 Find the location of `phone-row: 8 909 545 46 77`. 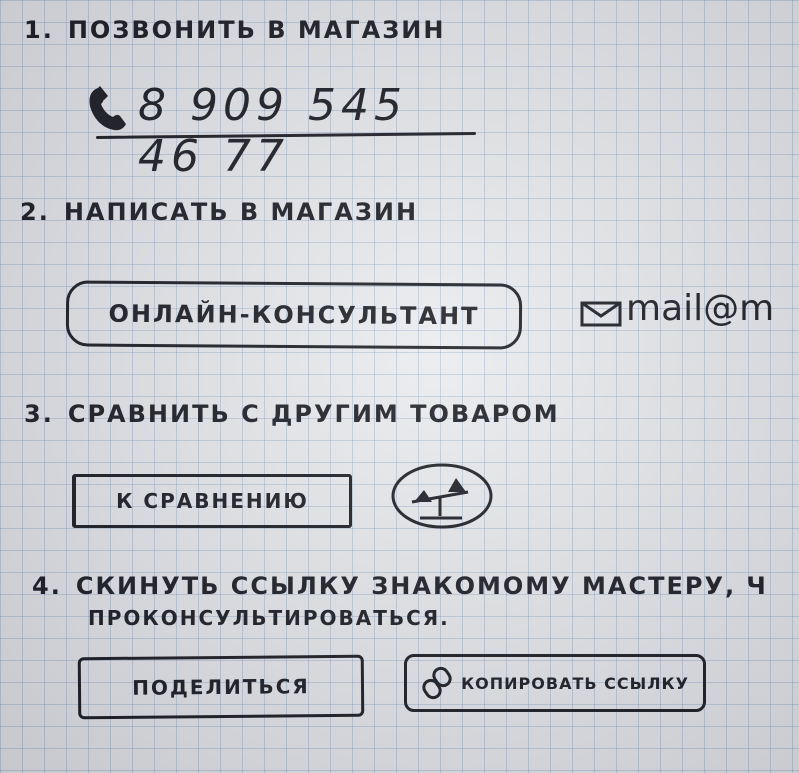

phone-row: 8 909 545 46 77 is located at coordinates (284, 130).